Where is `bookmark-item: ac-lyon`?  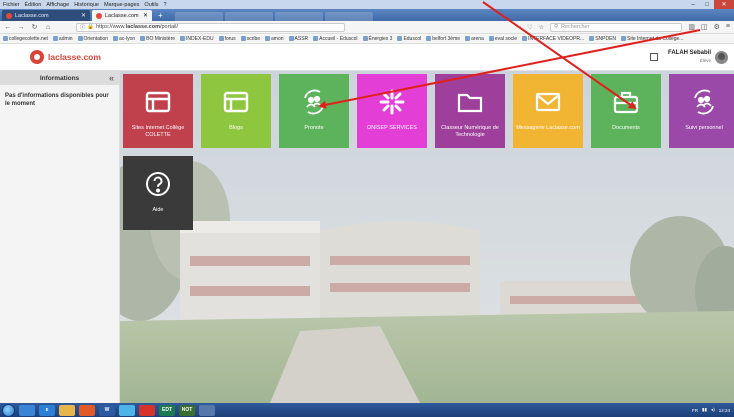 bookmark-item: ac-lyon is located at coordinates (124, 39).